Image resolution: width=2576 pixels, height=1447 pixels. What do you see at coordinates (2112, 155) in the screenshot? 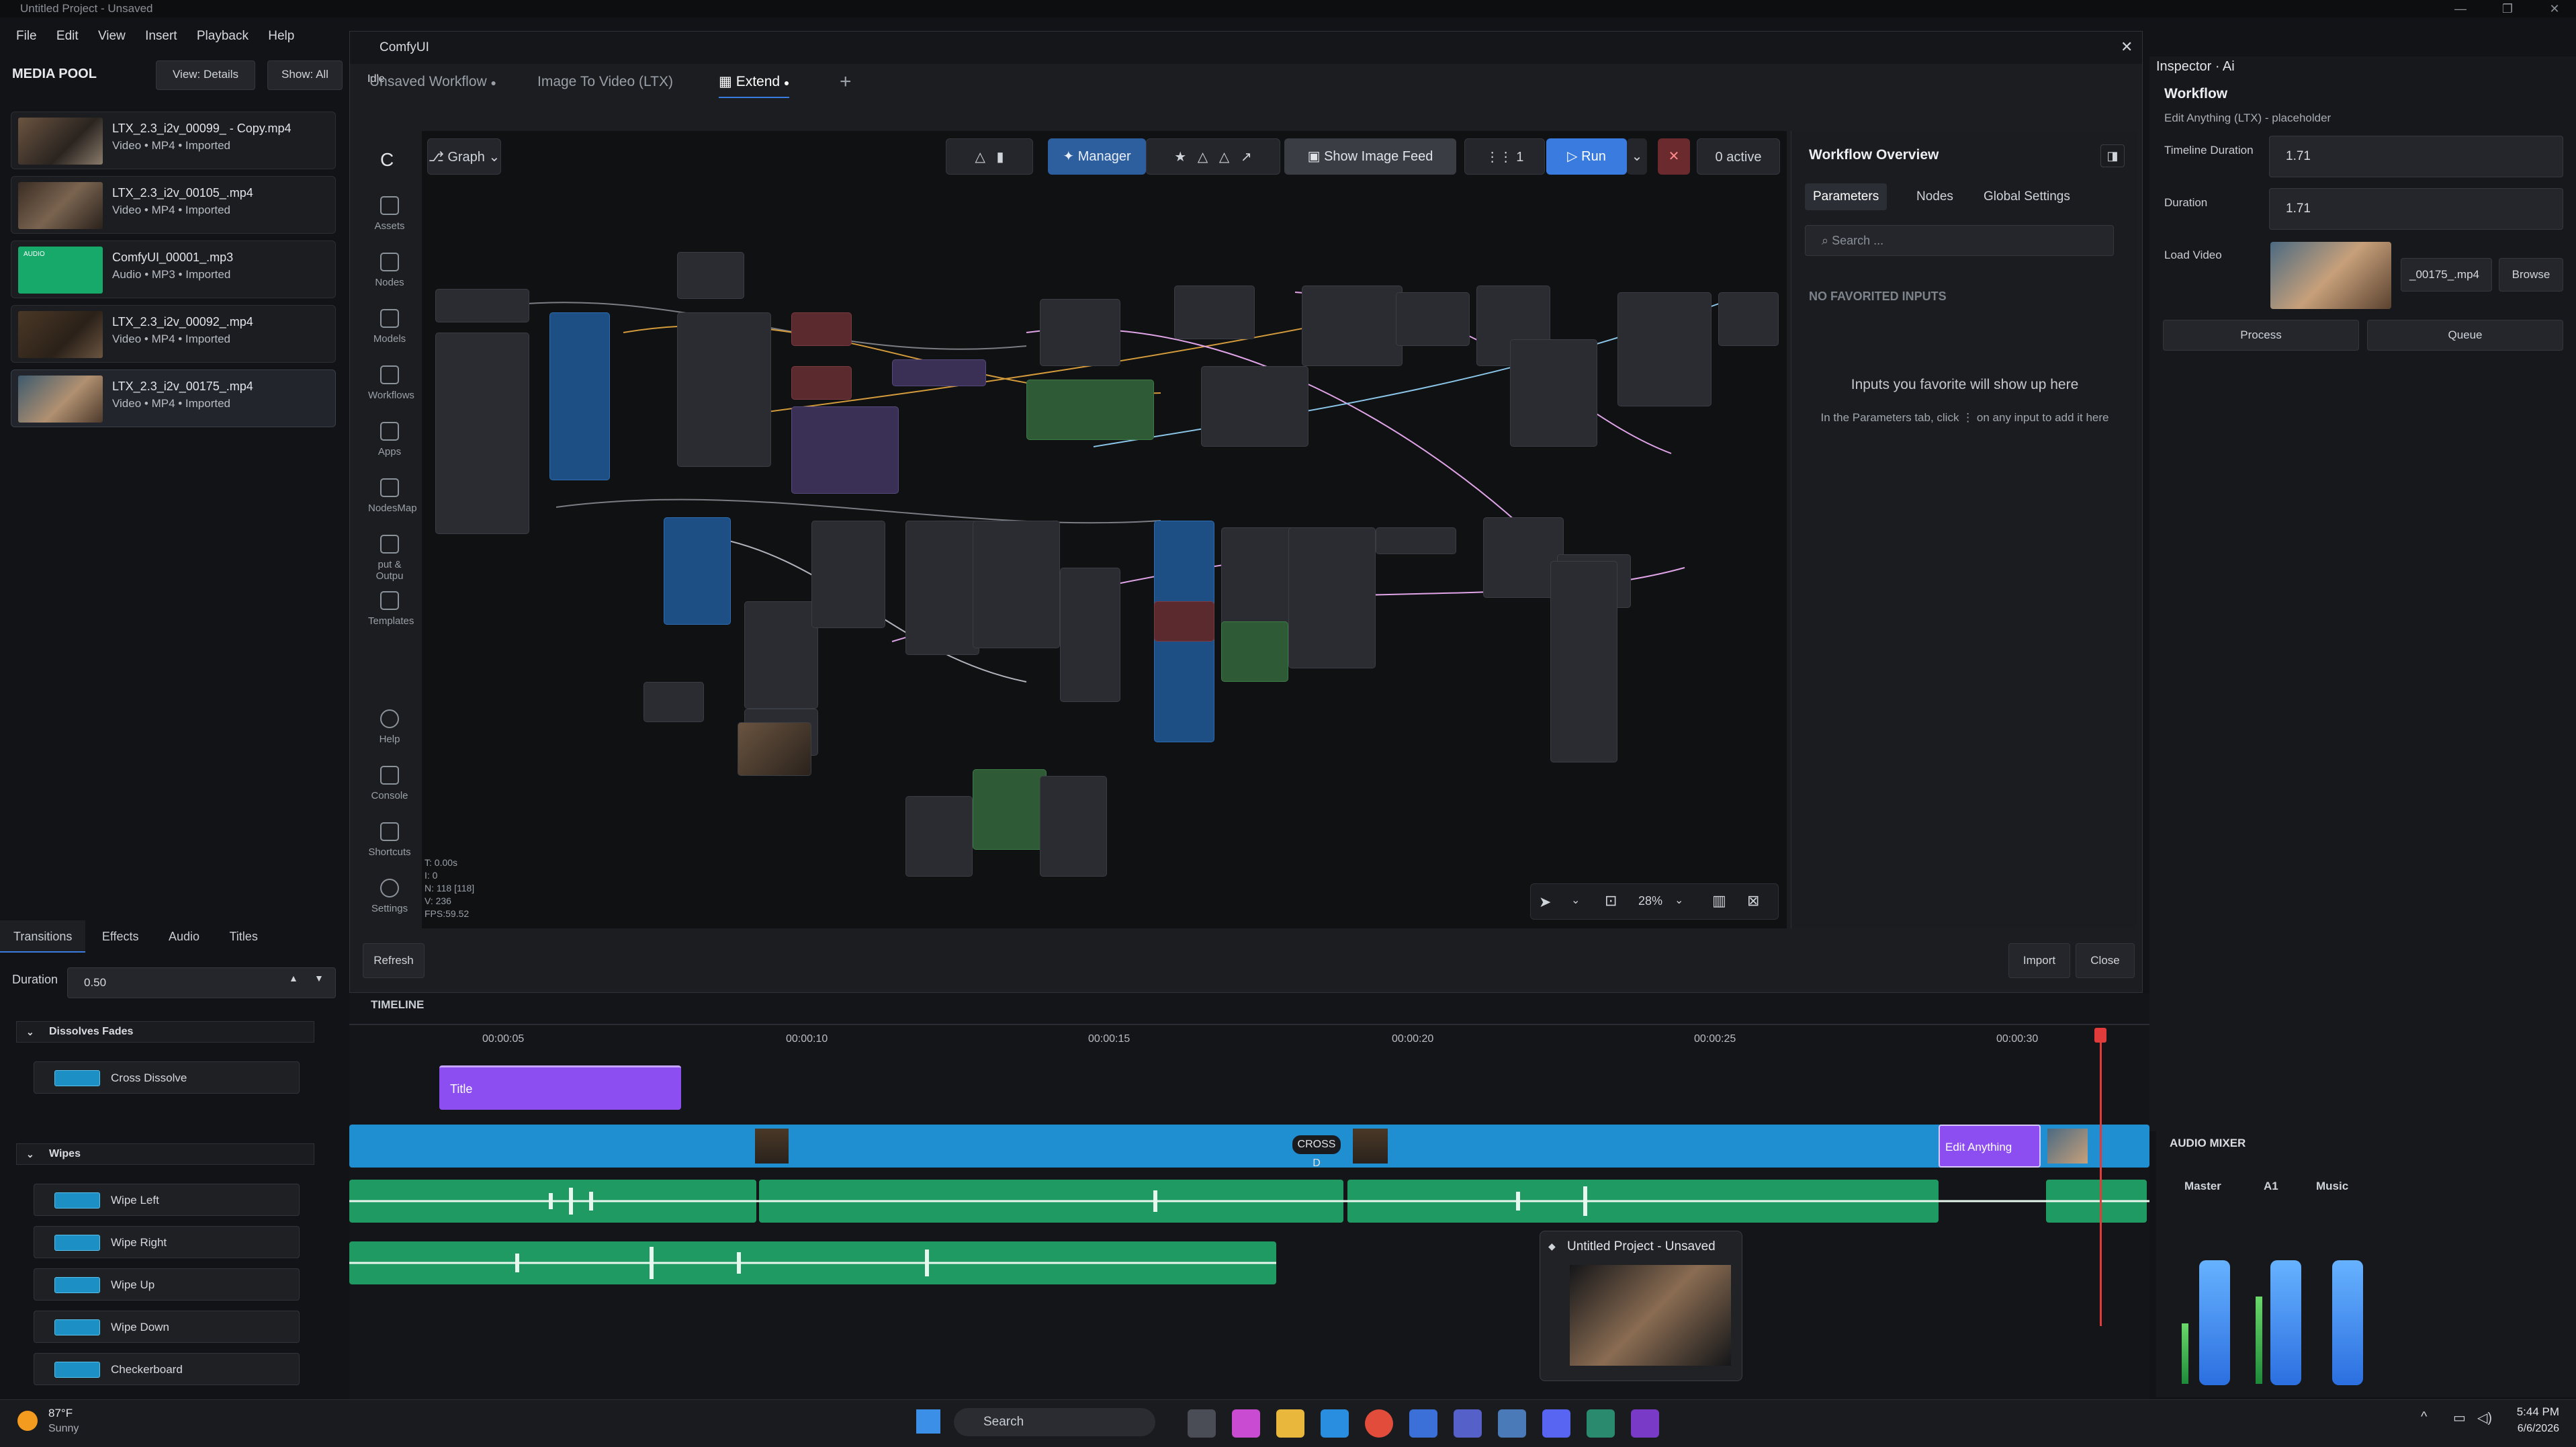
I see `panel-toggle-icon: ◨` at bounding box center [2112, 155].